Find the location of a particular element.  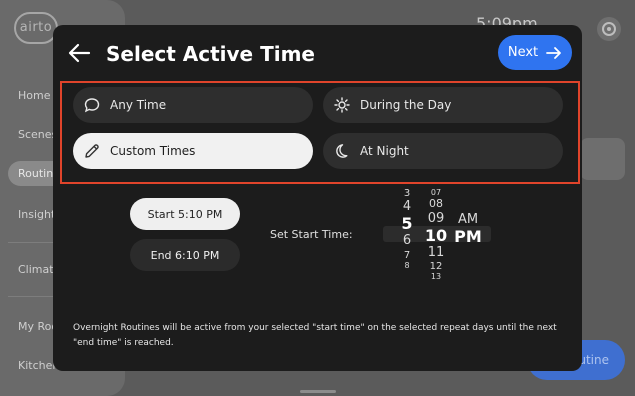

option-custom-times: Custom Times is located at coordinates (193, 151).